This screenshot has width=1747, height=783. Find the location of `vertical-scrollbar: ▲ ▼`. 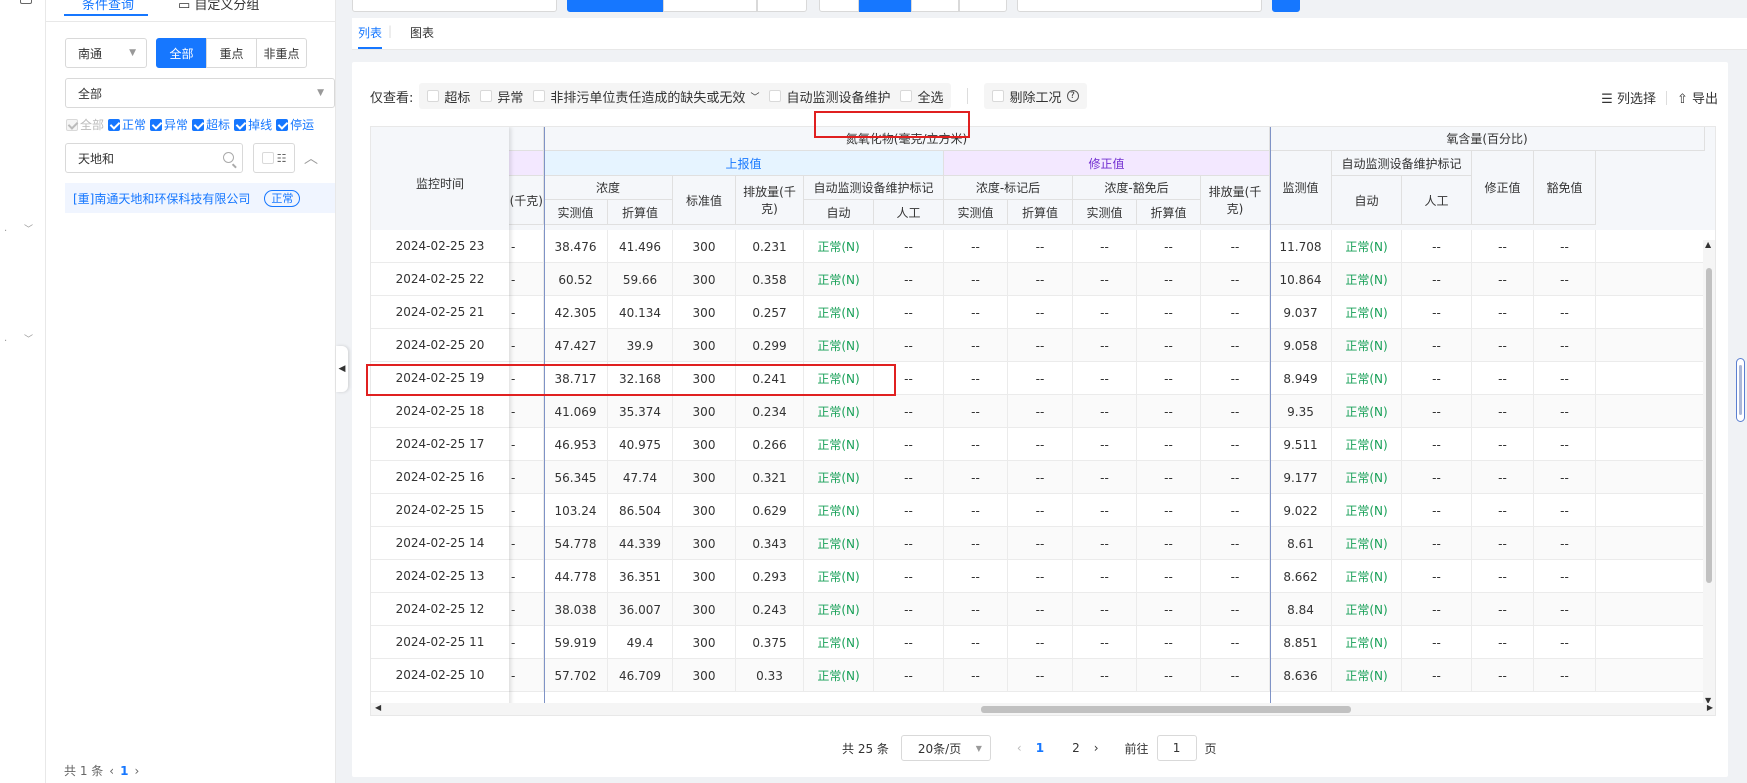

vertical-scrollbar: ▲ ▼ is located at coordinates (1709, 472).